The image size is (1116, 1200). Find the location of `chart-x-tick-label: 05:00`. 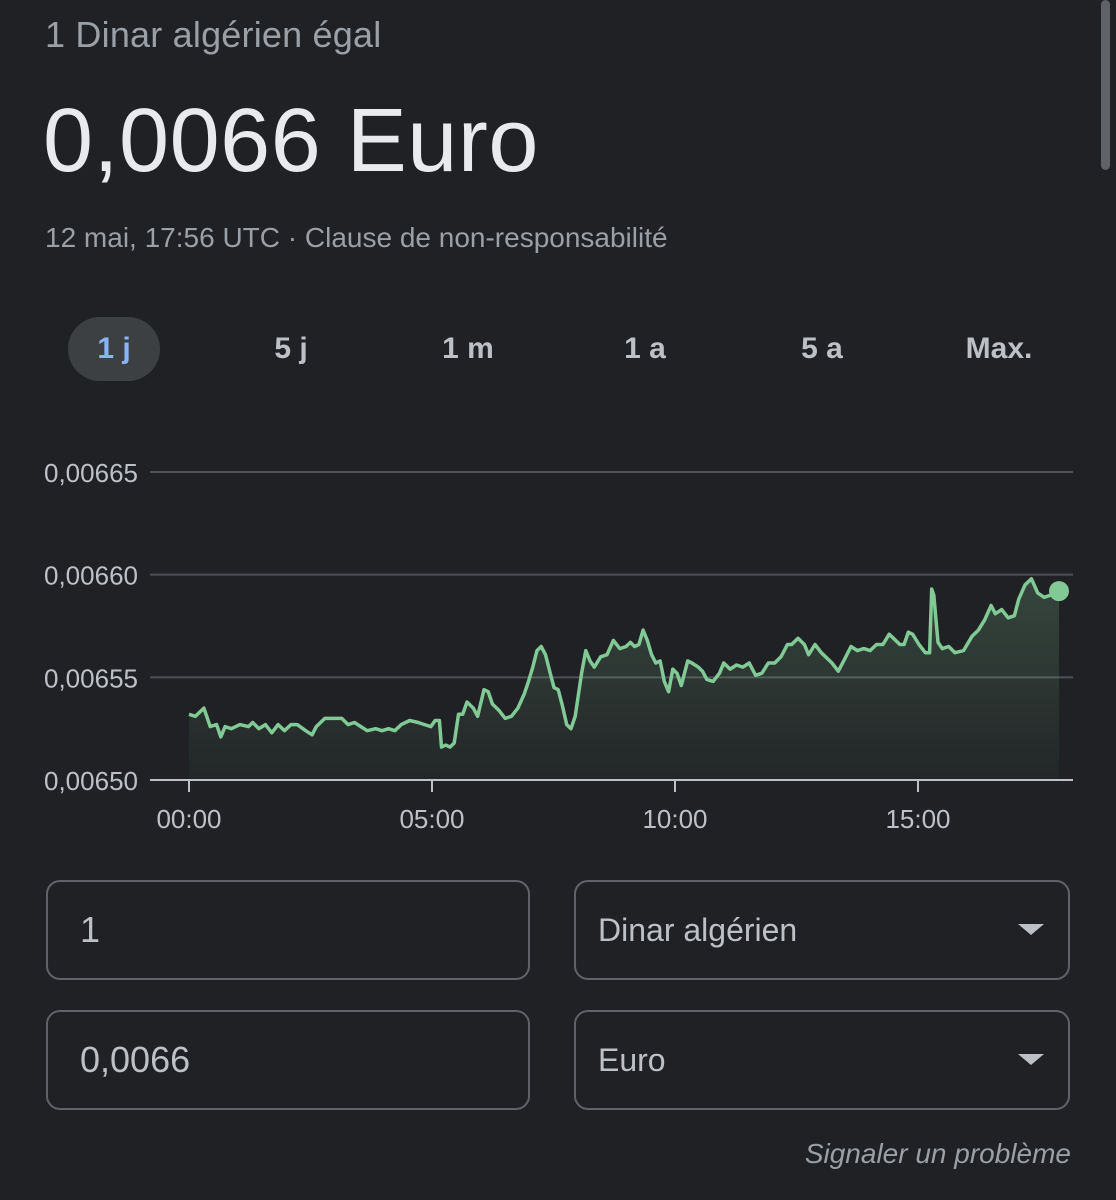

chart-x-tick-label: 05:00 is located at coordinates (431, 819).